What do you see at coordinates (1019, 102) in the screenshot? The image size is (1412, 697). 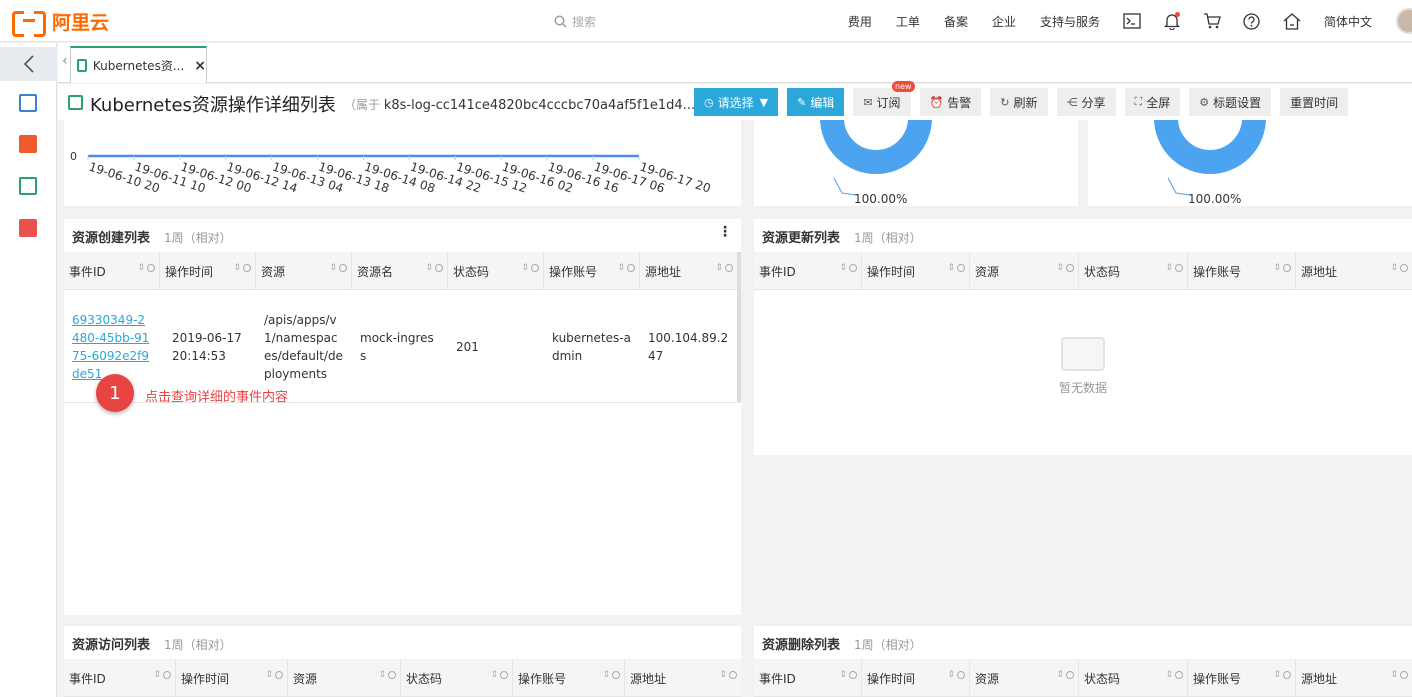 I see `refresh-button: ↻ 刷新` at bounding box center [1019, 102].